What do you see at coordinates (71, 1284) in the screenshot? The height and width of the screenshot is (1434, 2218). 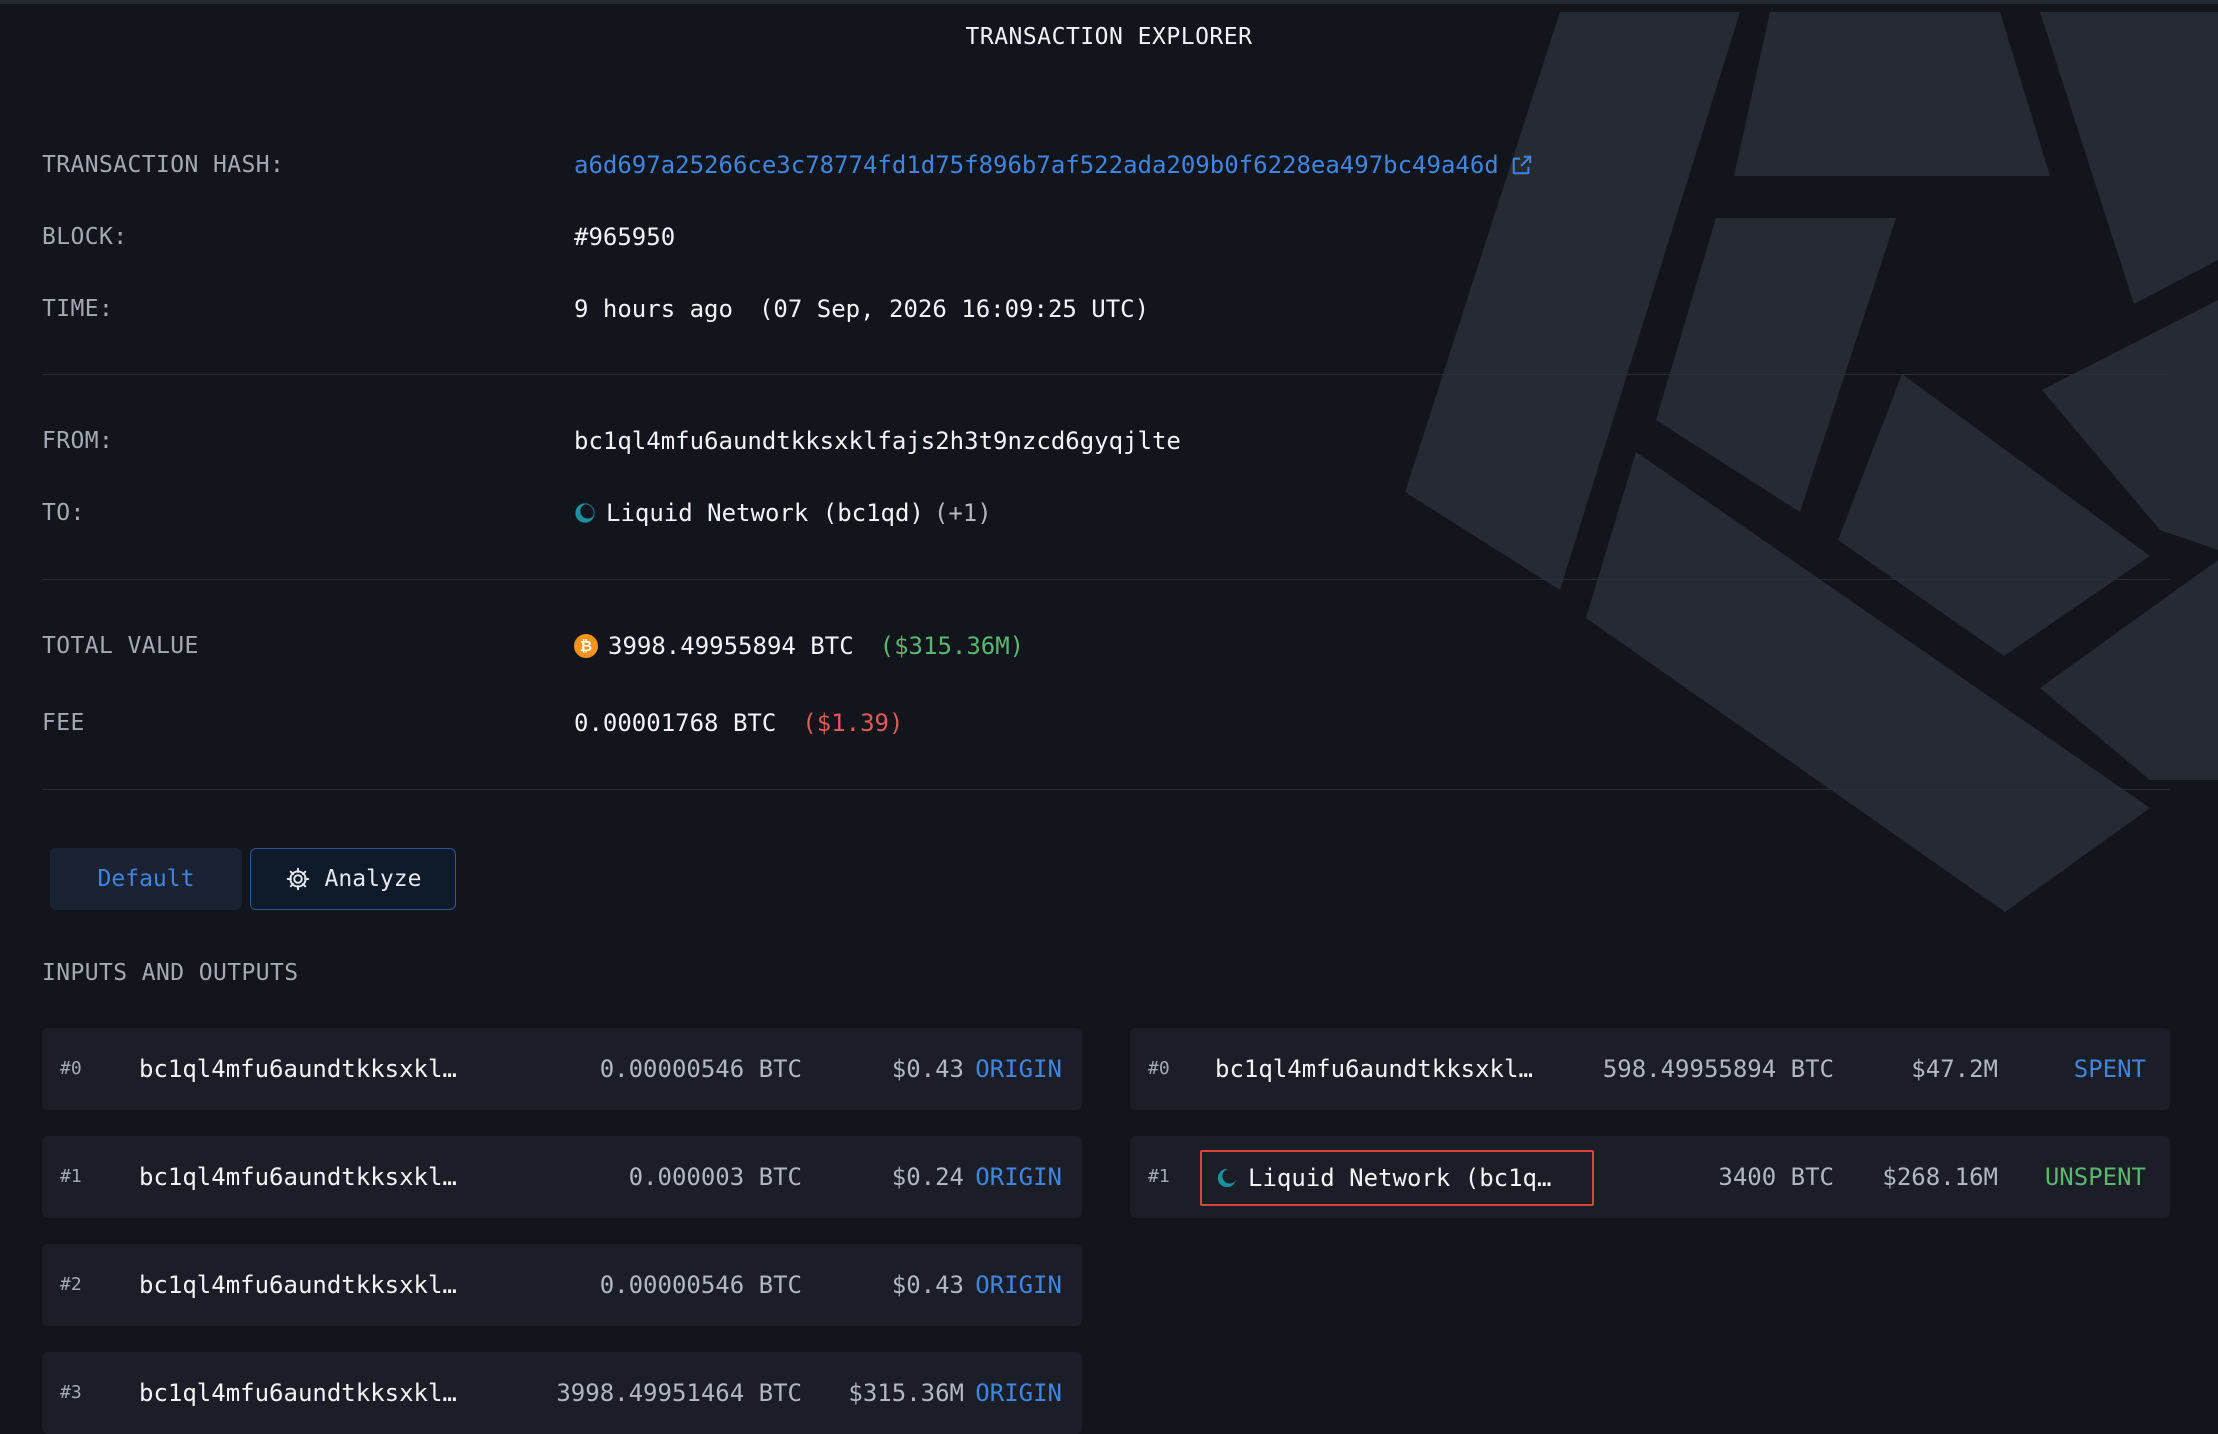 I see `input-index: #2` at bounding box center [71, 1284].